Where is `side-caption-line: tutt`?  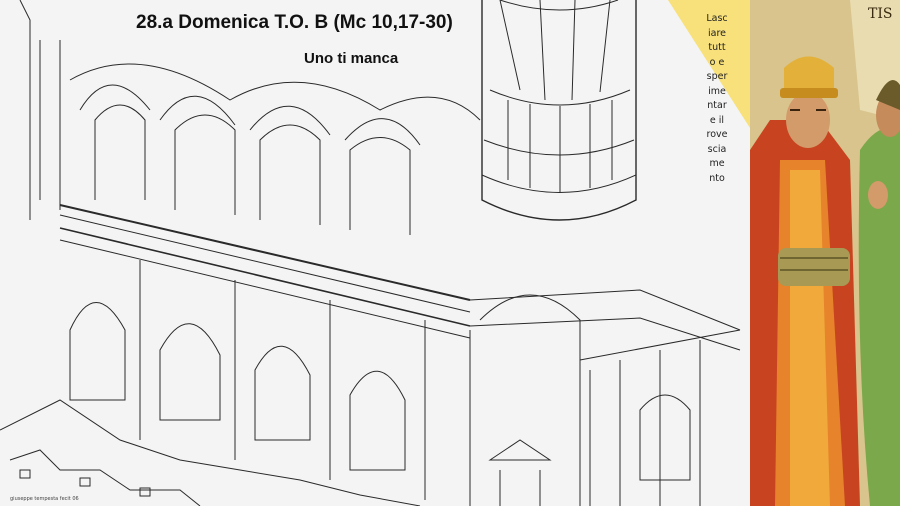
side-caption-line: tutt is located at coordinates (717, 47).